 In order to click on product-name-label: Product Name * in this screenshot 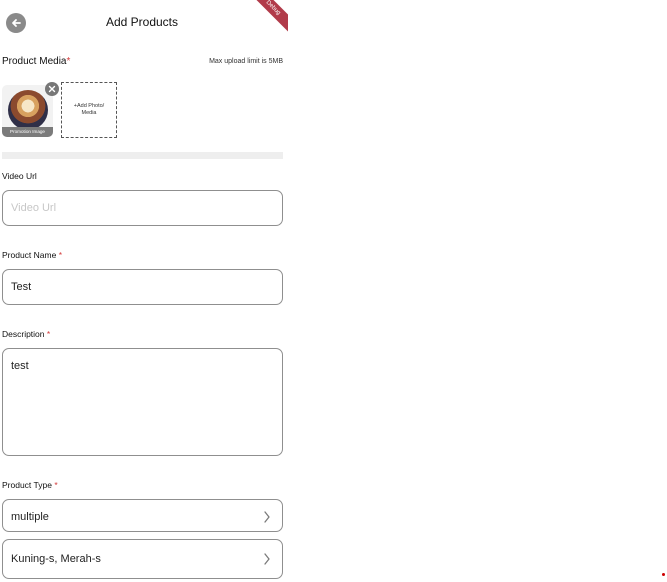, I will do `click(32, 255)`.